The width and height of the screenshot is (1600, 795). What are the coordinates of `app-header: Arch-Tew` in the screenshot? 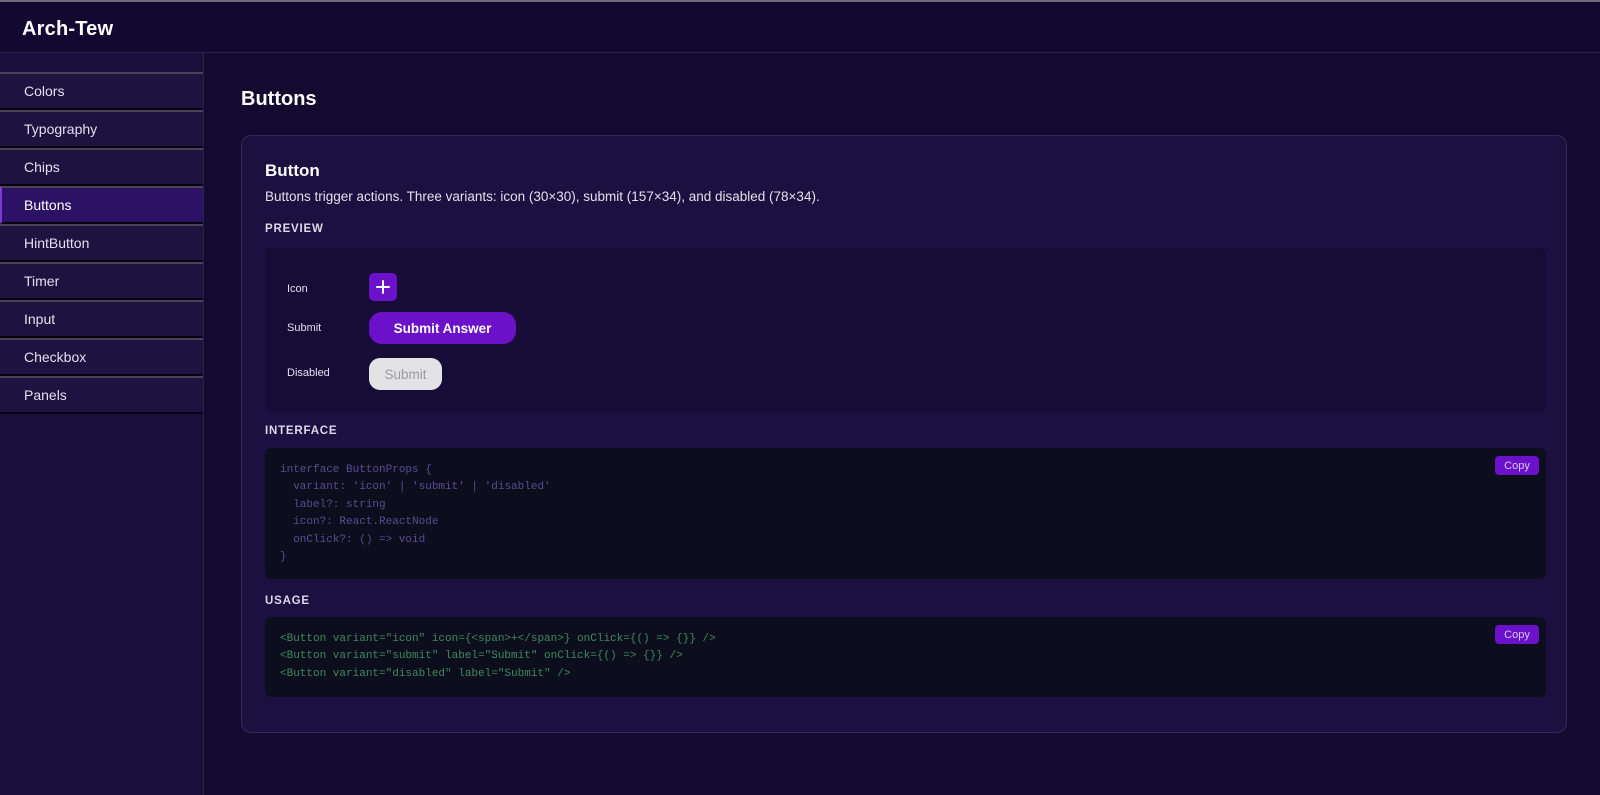 It's located at (800, 27).